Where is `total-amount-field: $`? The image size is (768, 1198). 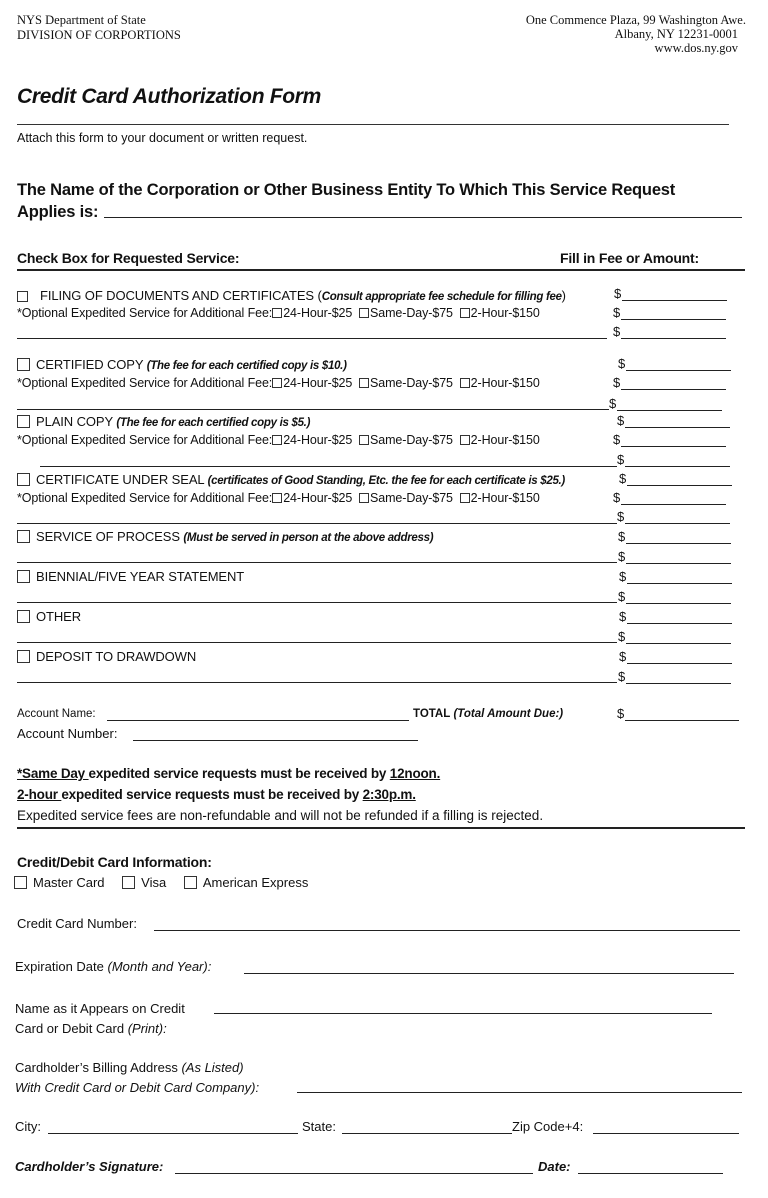
total-amount-field: $ is located at coordinates (678, 713).